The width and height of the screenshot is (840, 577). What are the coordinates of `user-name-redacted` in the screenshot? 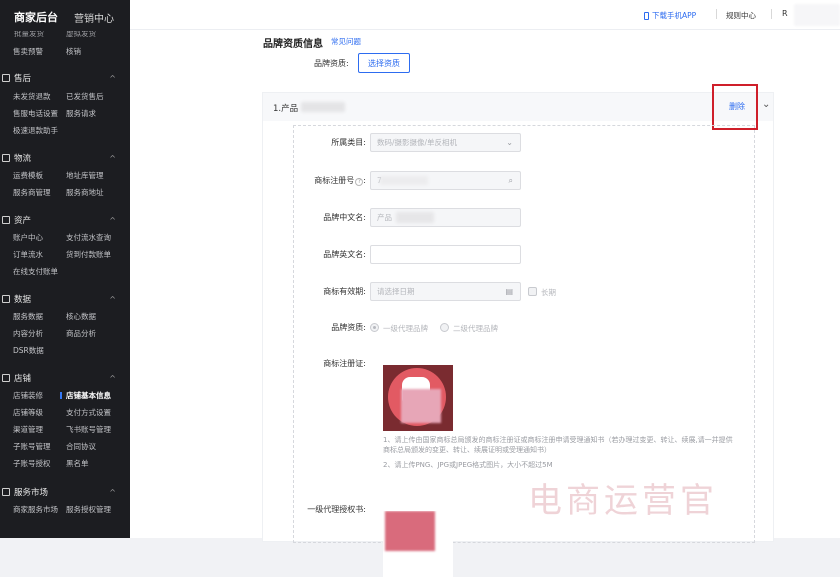 It's located at (817, 15).